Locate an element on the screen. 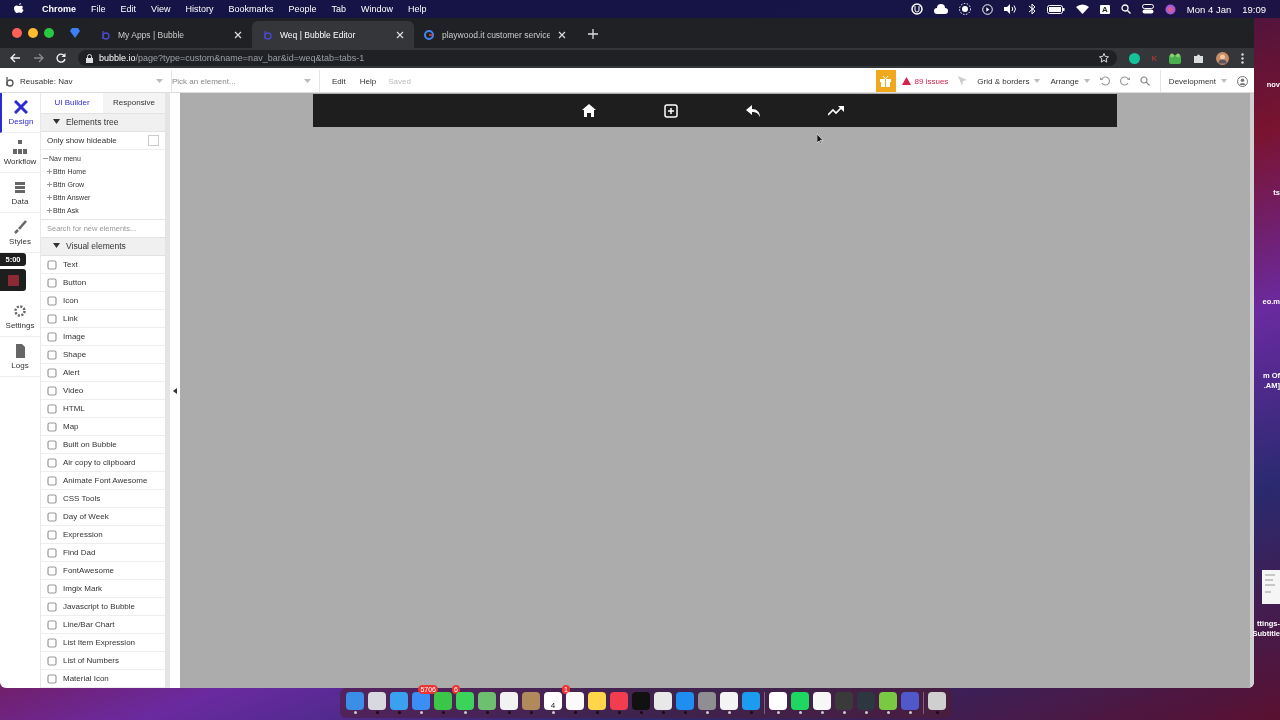 The image size is (1280, 720). menu-item: Window is located at coordinates (377, 9).